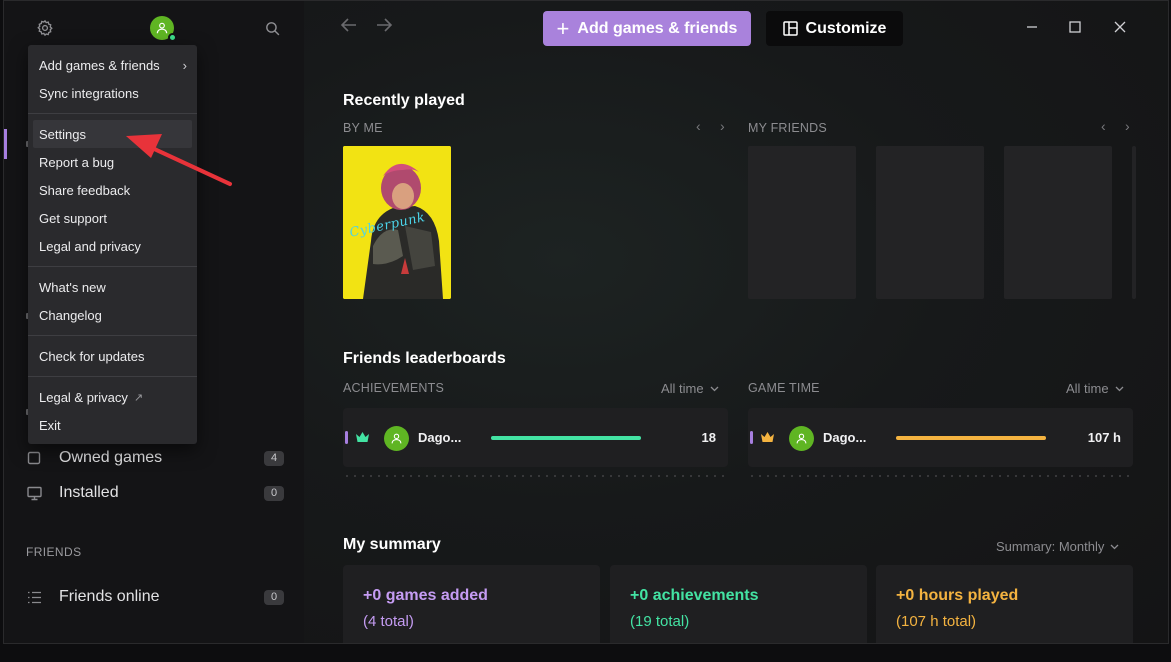  I want to click on menu-item-exit: Exit, so click(112, 425).